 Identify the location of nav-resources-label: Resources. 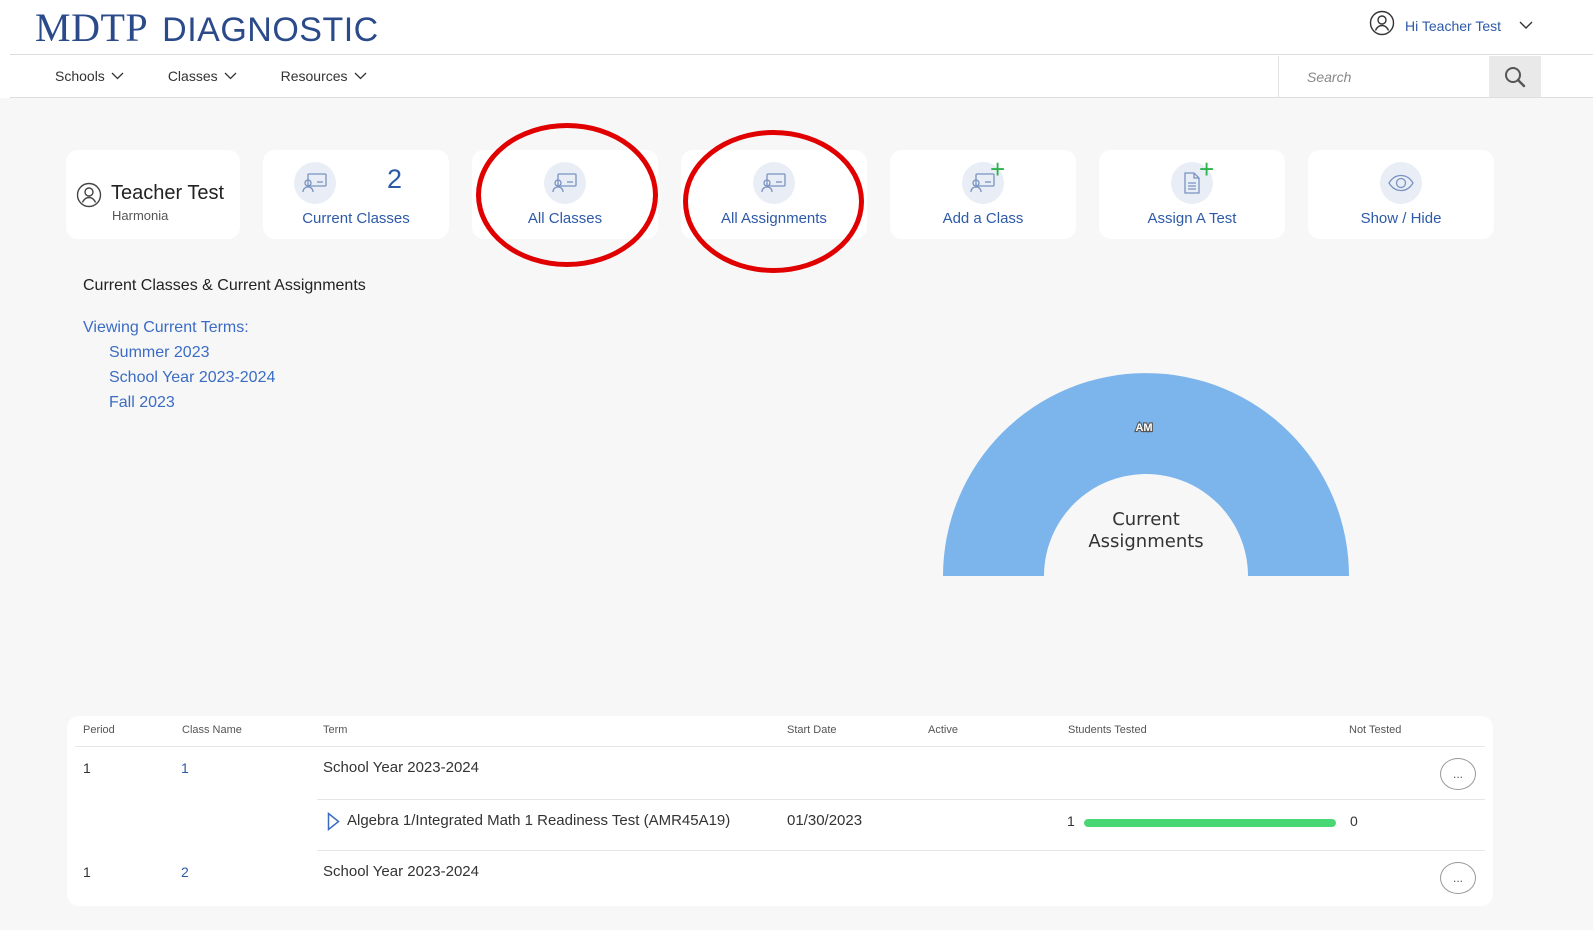
(314, 76).